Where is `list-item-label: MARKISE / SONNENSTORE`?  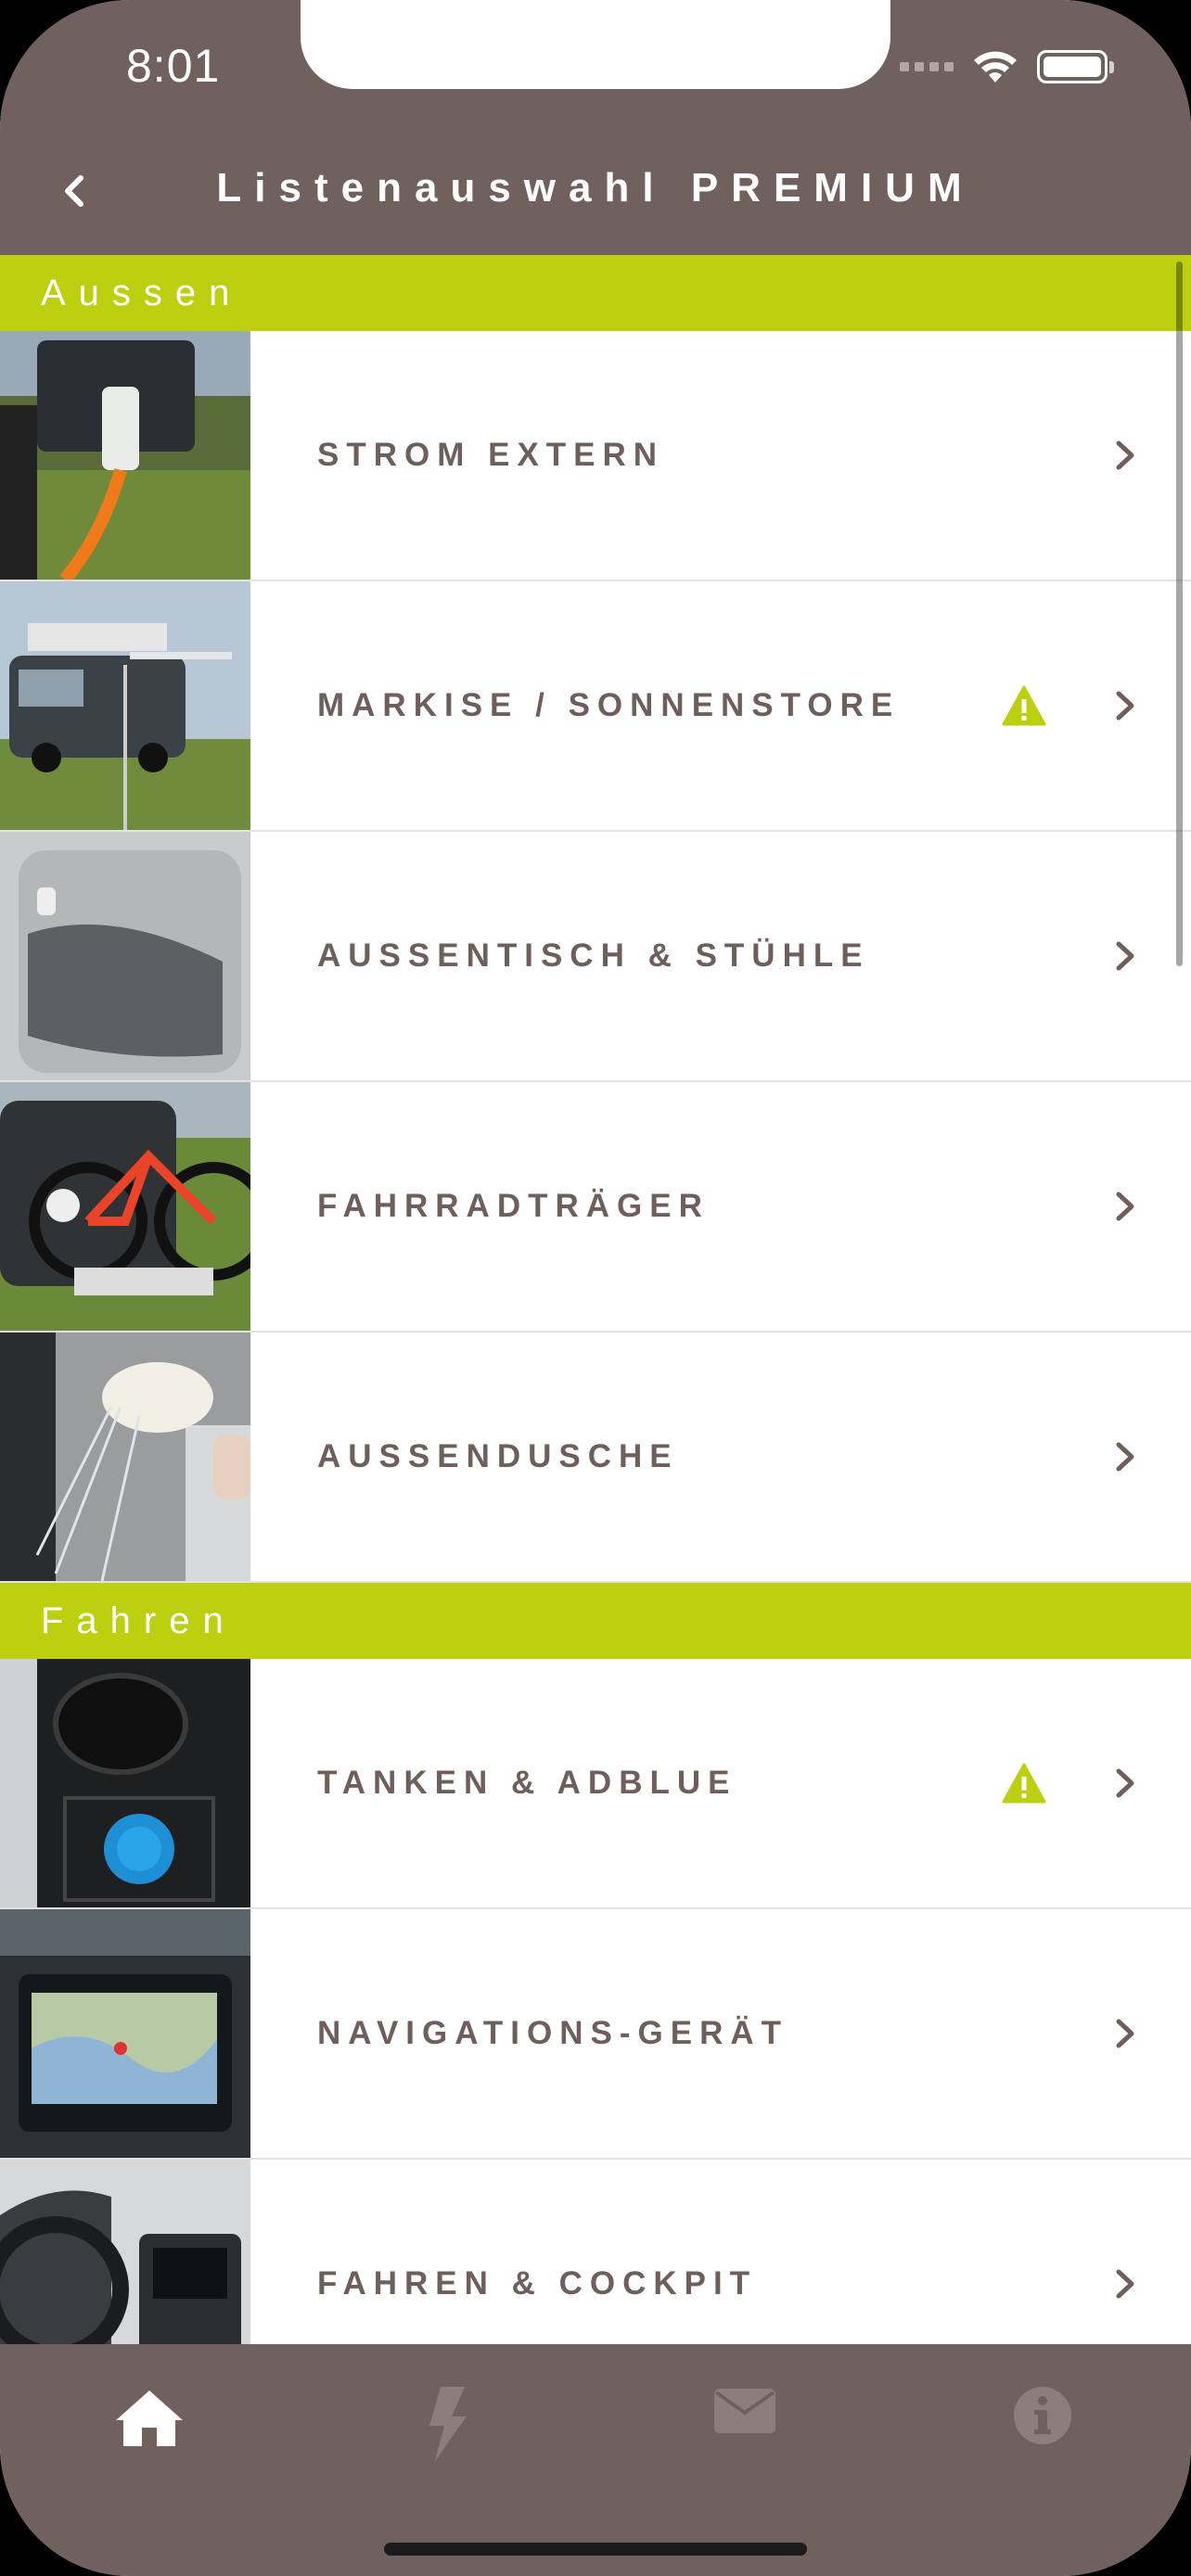 list-item-label: MARKISE / SONNENSTORE is located at coordinates (609, 705).